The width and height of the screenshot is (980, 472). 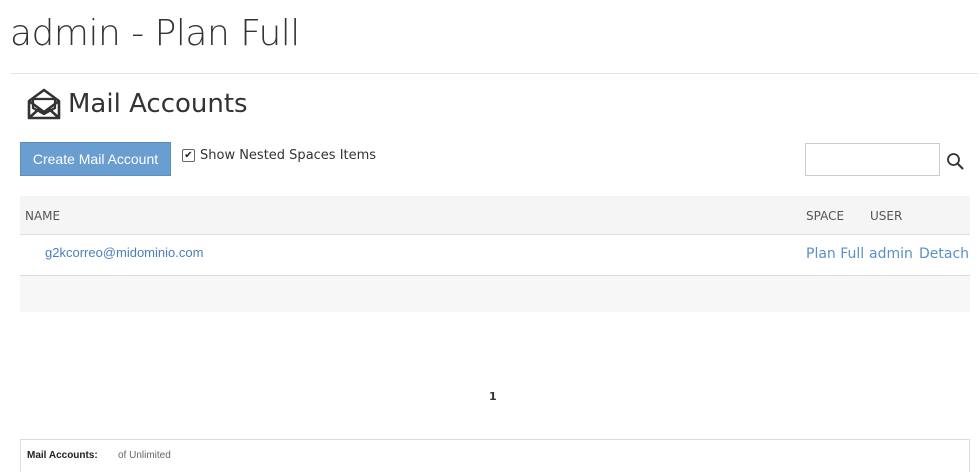 I want to click on quota-panel: Mail Accounts: of Unlimited, so click(x=495, y=455).